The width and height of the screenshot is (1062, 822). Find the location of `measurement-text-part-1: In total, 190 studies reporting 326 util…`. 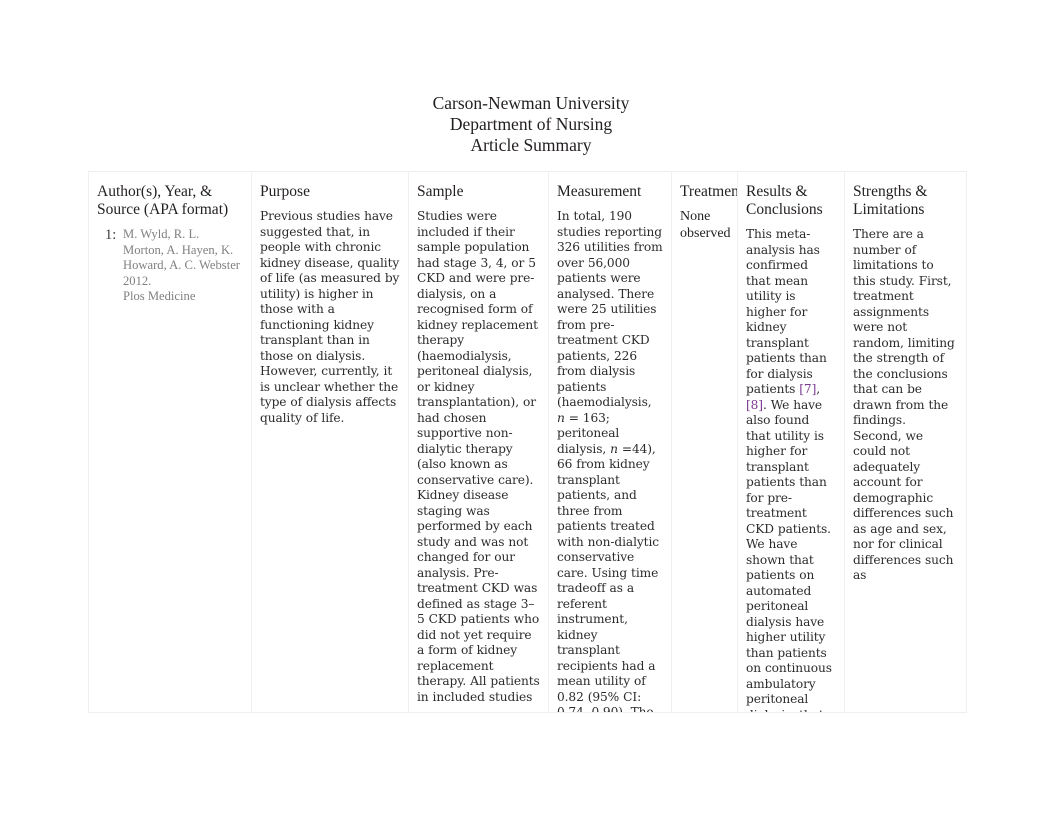

measurement-text-part-1: In total, 190 studies reporting 326 util… is located at coordinates (610, 309).